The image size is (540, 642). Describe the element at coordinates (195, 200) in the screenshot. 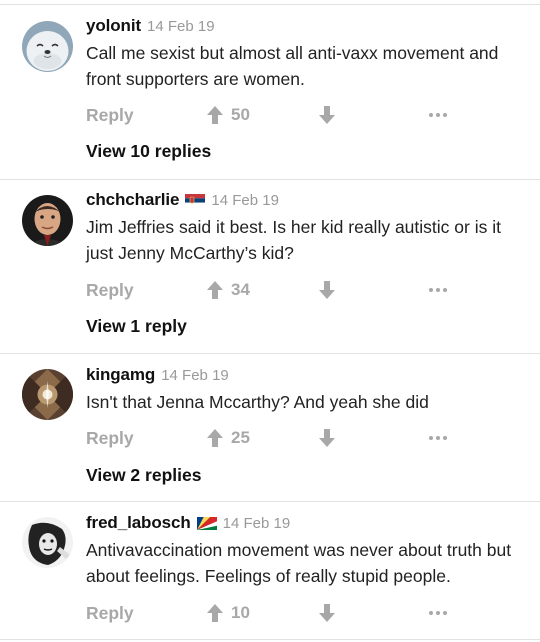

I see `serbia-flag-icon` at that location.